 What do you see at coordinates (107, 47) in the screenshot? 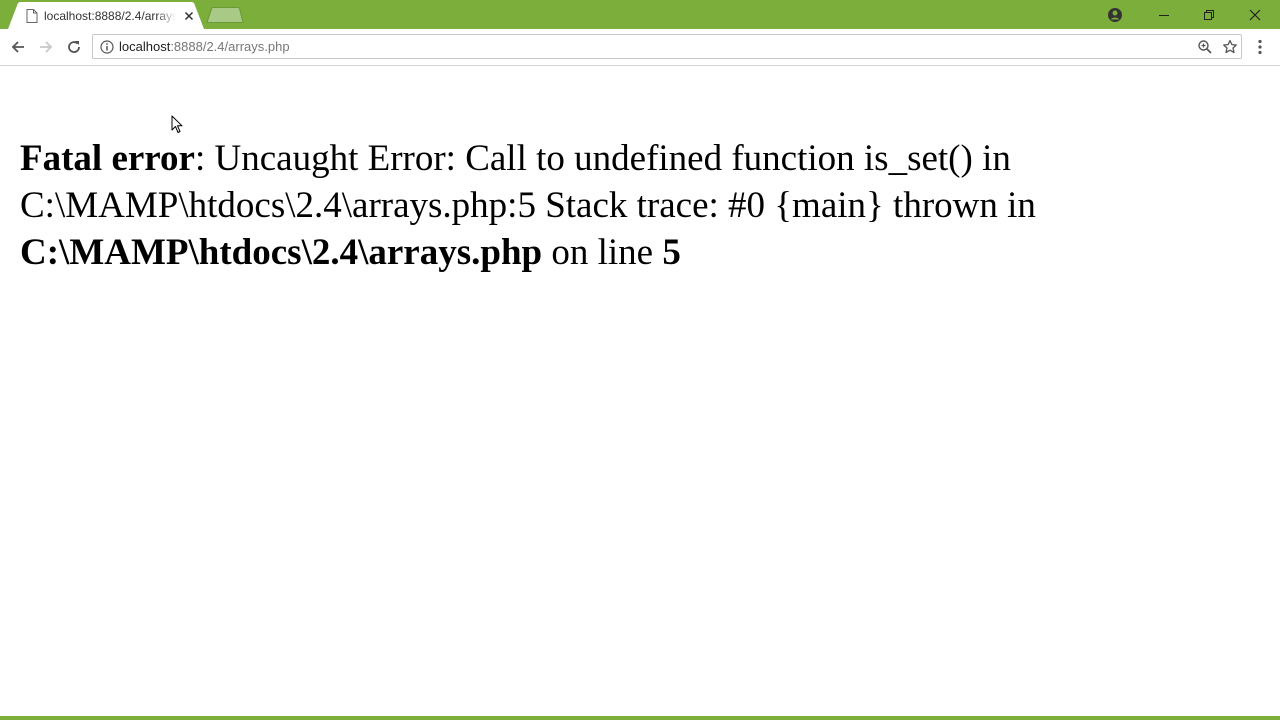
I see `info-icon` at bounding box center [107, 47].